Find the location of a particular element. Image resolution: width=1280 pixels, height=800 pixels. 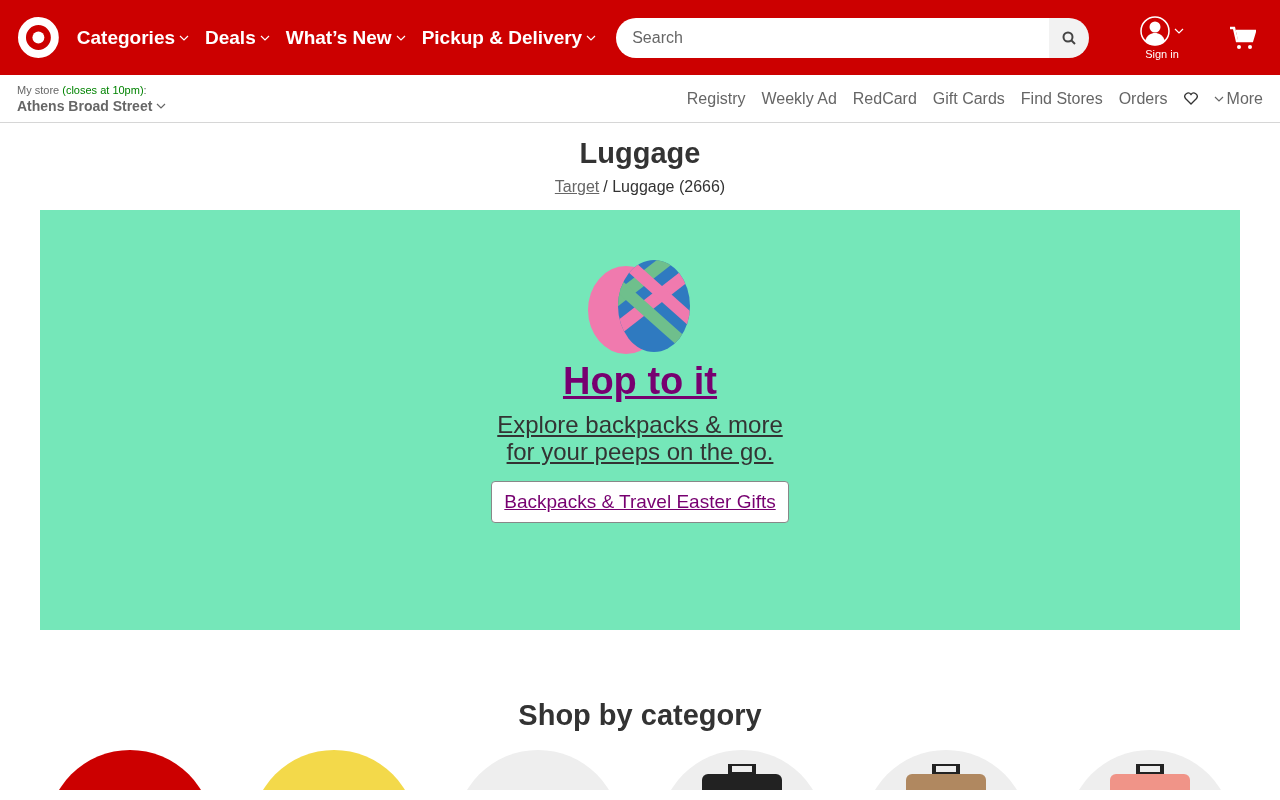

breadcrumb-link: Target is located at coordinates (577, 187).